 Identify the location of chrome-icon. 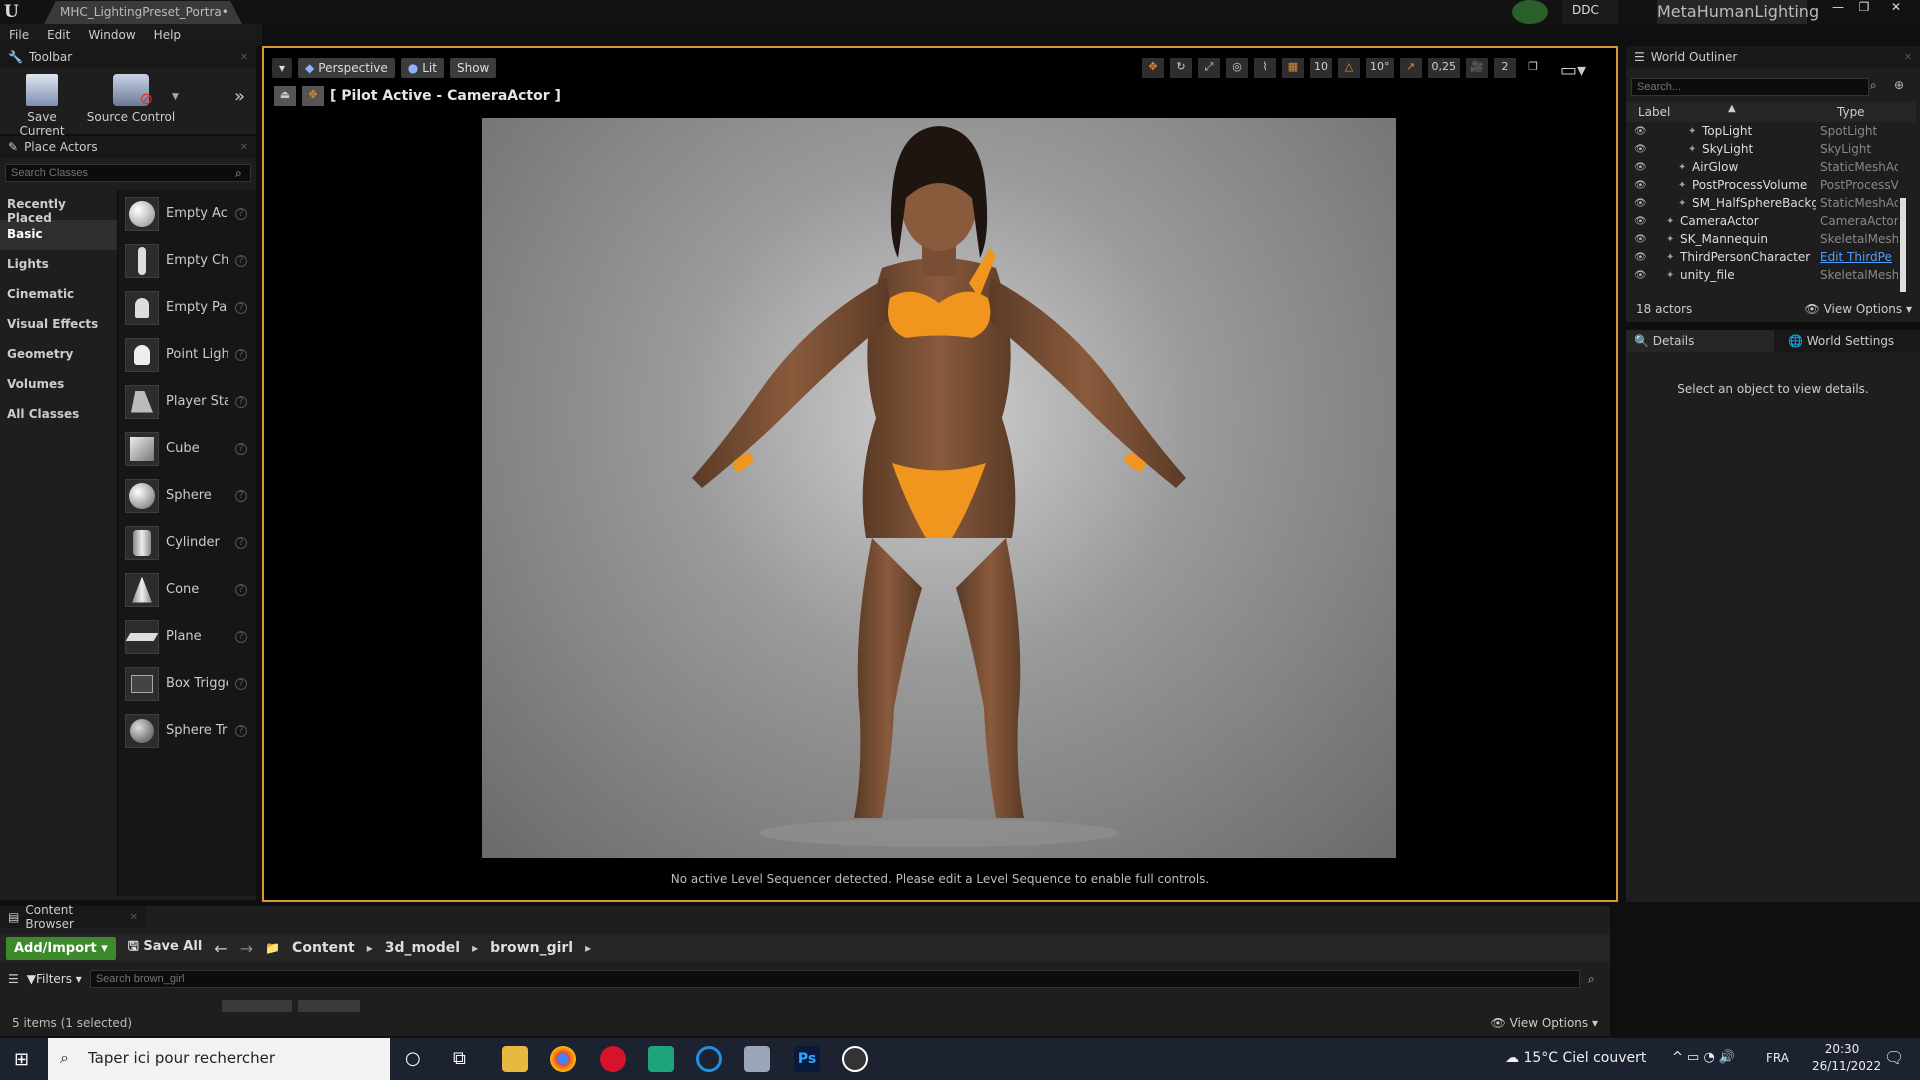
(563, 1059).